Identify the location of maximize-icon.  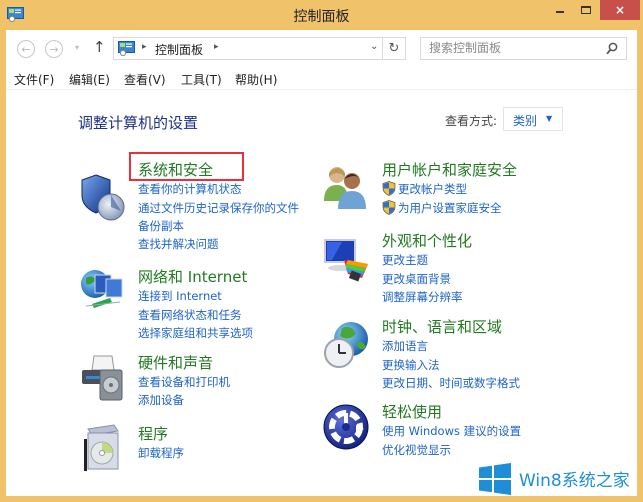
(586, 10).